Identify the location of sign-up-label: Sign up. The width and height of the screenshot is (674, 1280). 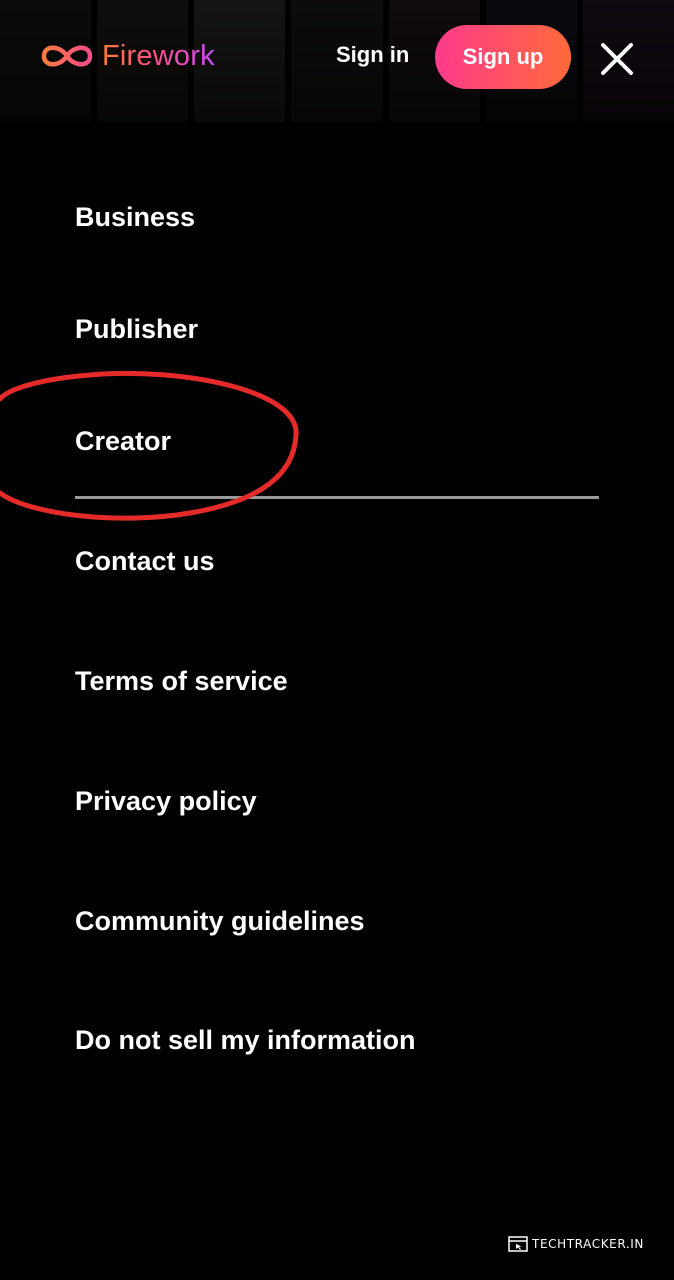
(503, 56).